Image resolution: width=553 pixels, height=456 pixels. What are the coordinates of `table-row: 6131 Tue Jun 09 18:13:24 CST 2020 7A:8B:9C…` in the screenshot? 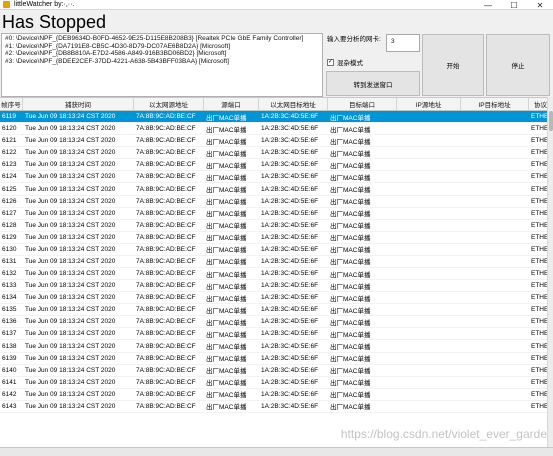 It's located at (276, 262).